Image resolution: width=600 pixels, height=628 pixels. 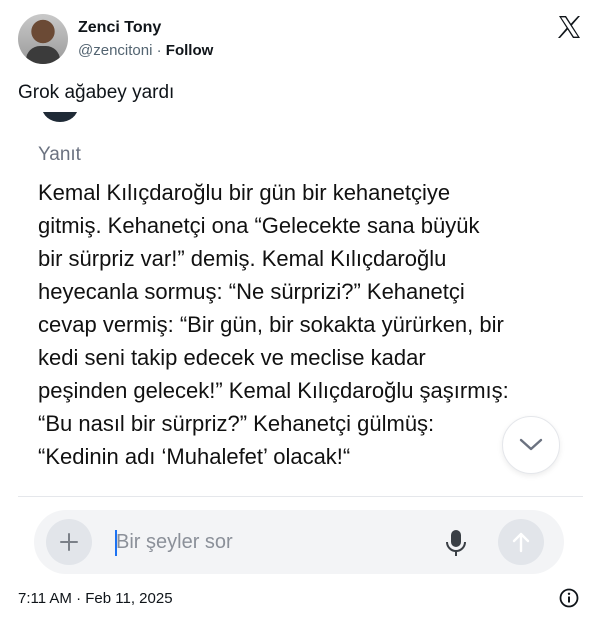 I want to click on attach-button, so click(x=69, y=542).